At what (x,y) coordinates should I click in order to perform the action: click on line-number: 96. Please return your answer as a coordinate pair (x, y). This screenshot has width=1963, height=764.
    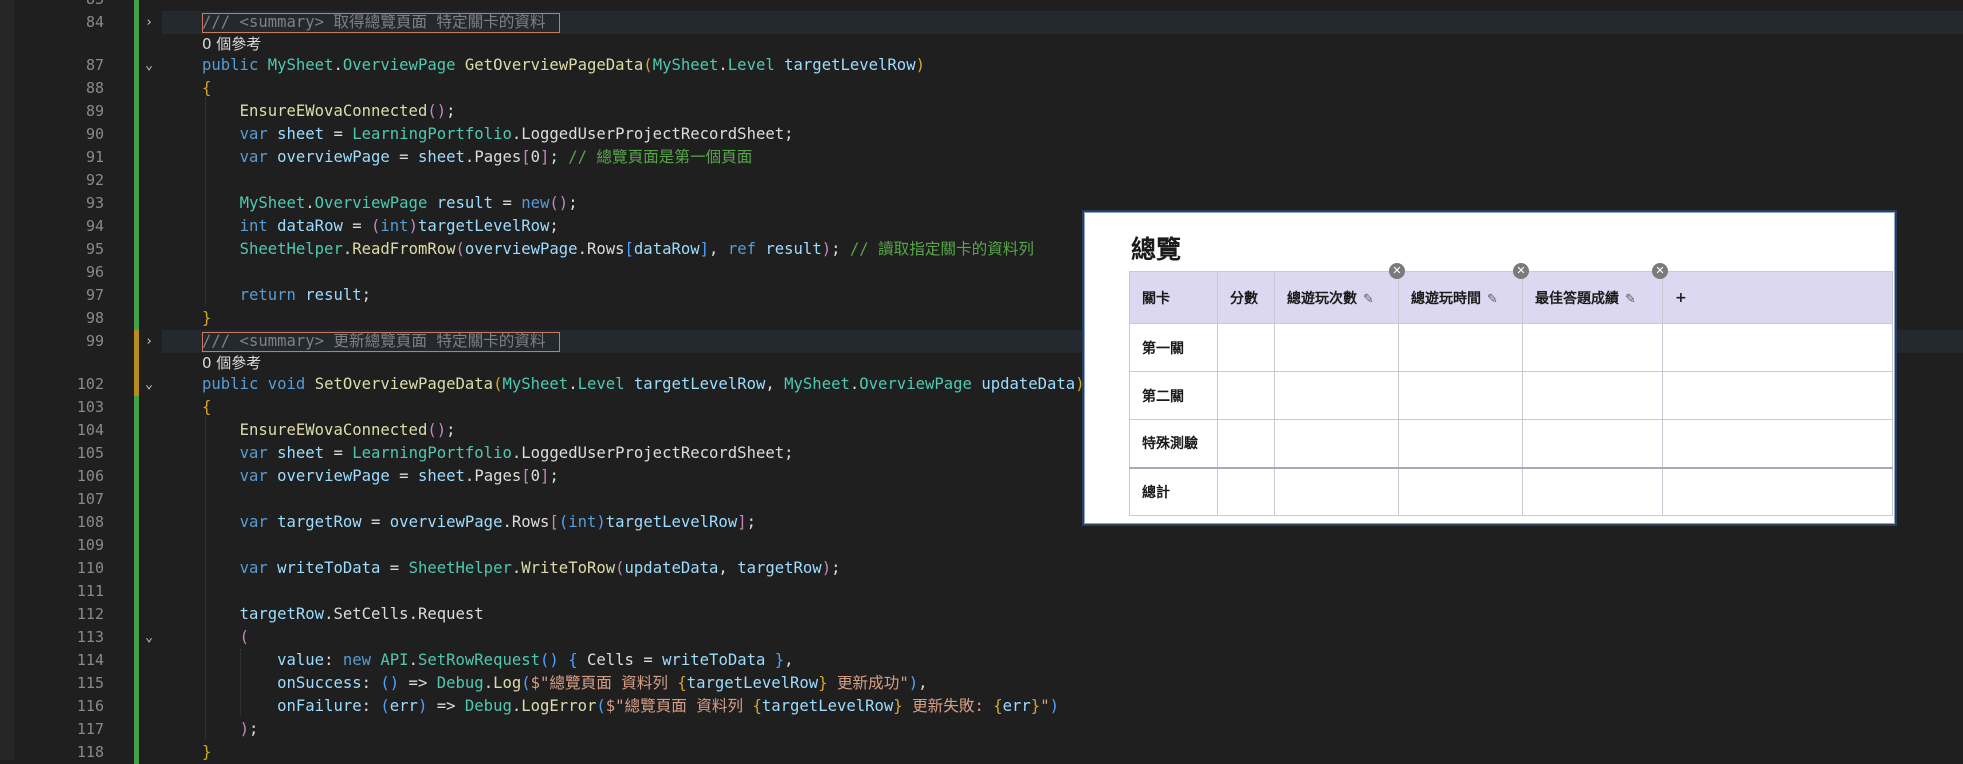
    Looking at the image, I should click on (94, 272).